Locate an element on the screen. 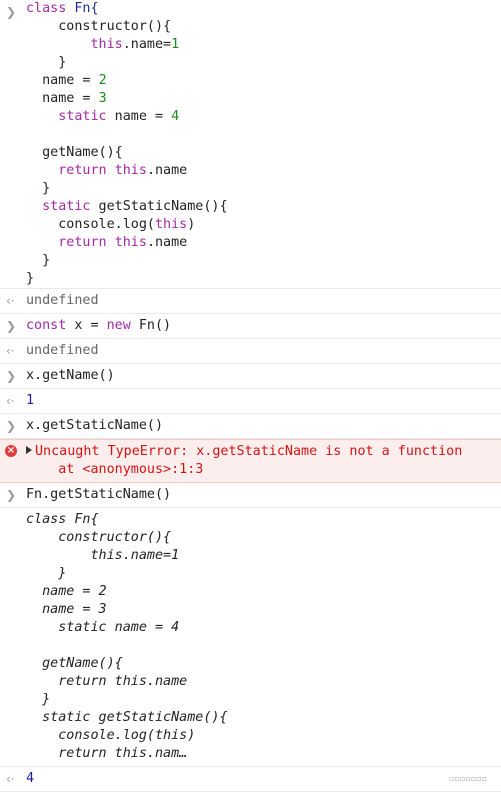 The height and width of the screenshot is (795, 501). code-token: x.getName() is located at coordinates (70, 375).